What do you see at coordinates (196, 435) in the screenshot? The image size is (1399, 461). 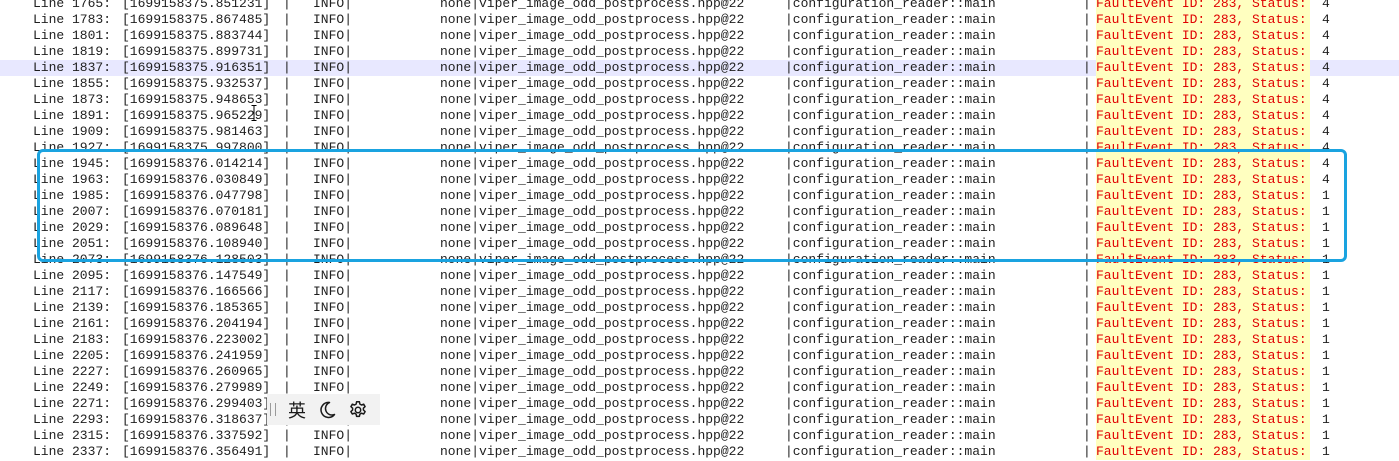 I see `log-timestamp: [1699158376.337592]` at bounding box center [196, 435].